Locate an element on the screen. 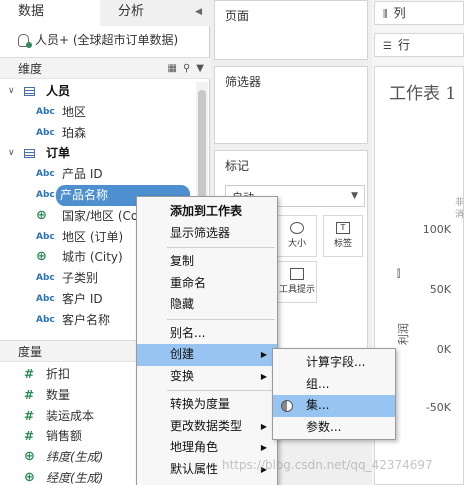 This screenshot has height=485, width=464. marks-card-title: 标记 is located at coordinates (237, 166).